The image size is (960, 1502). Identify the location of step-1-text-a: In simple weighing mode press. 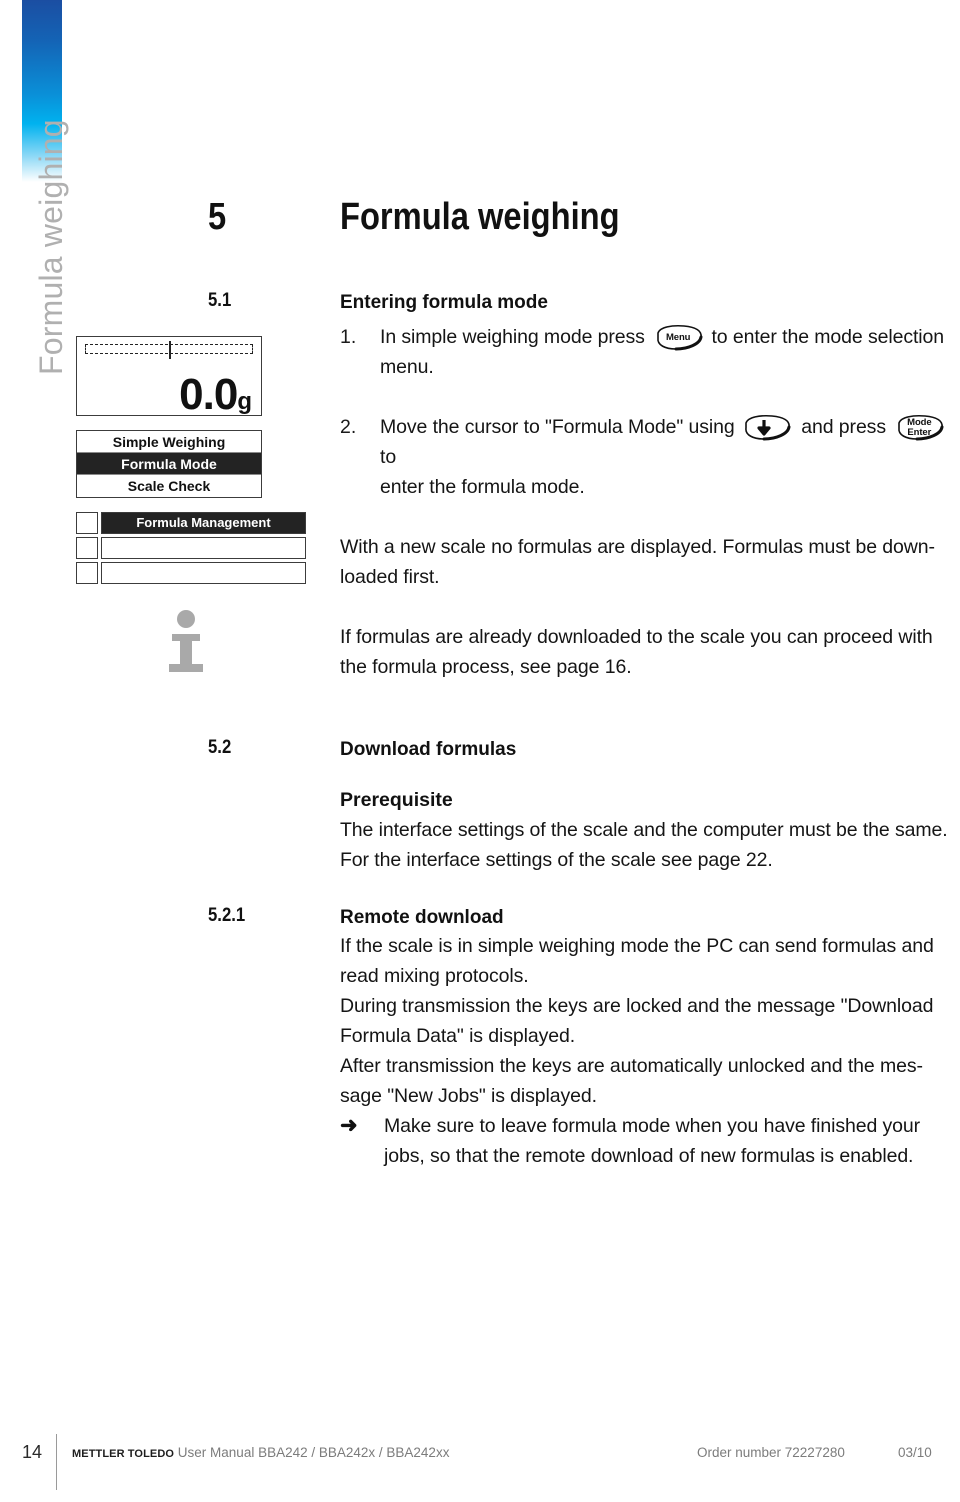
(512, 337).